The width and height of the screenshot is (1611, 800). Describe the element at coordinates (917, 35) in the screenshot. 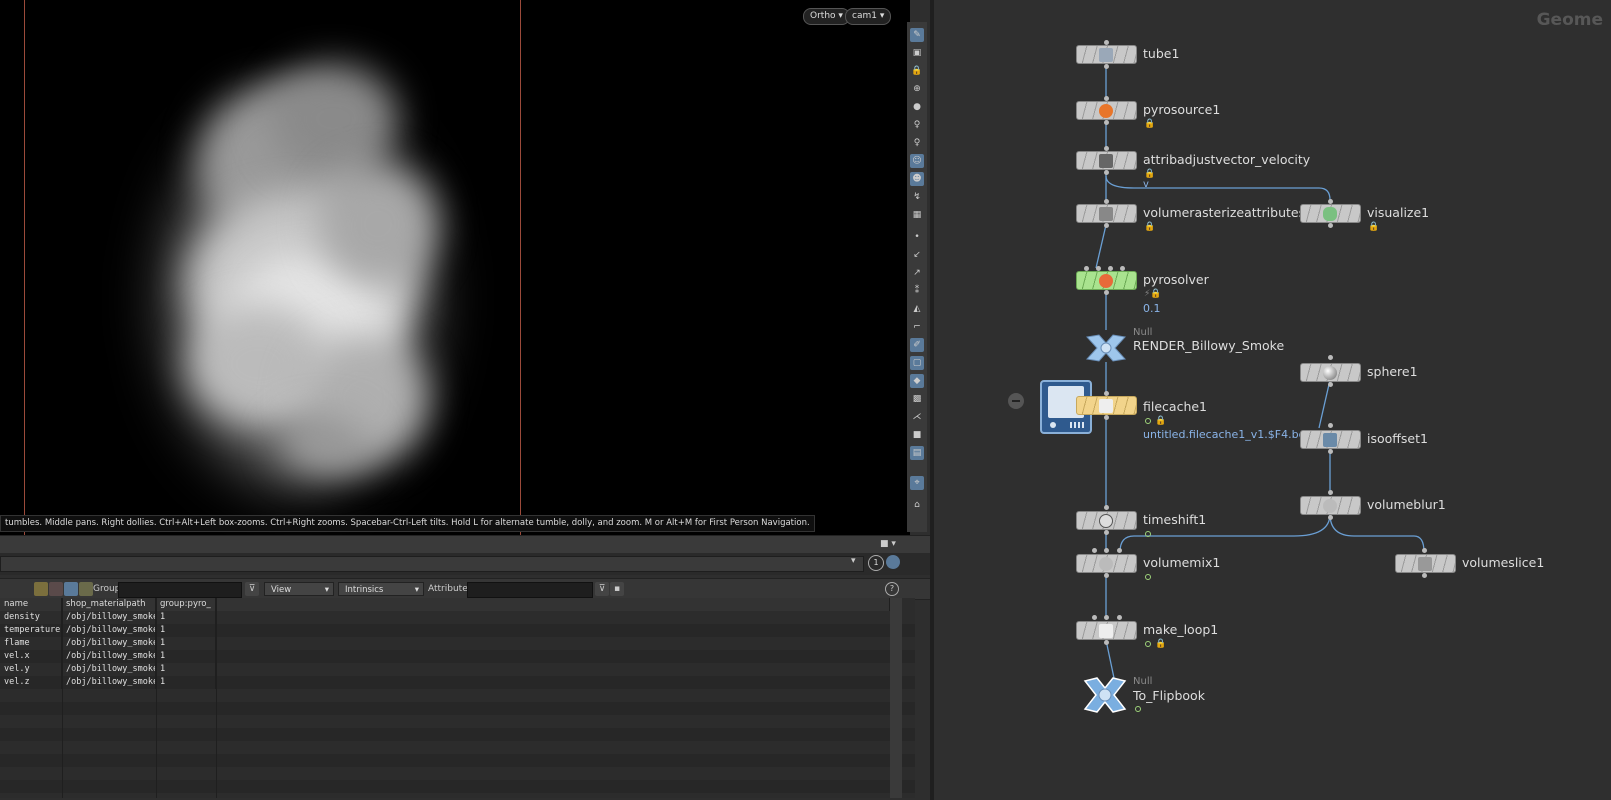

I see `display-options-icon: ✎` at that location.